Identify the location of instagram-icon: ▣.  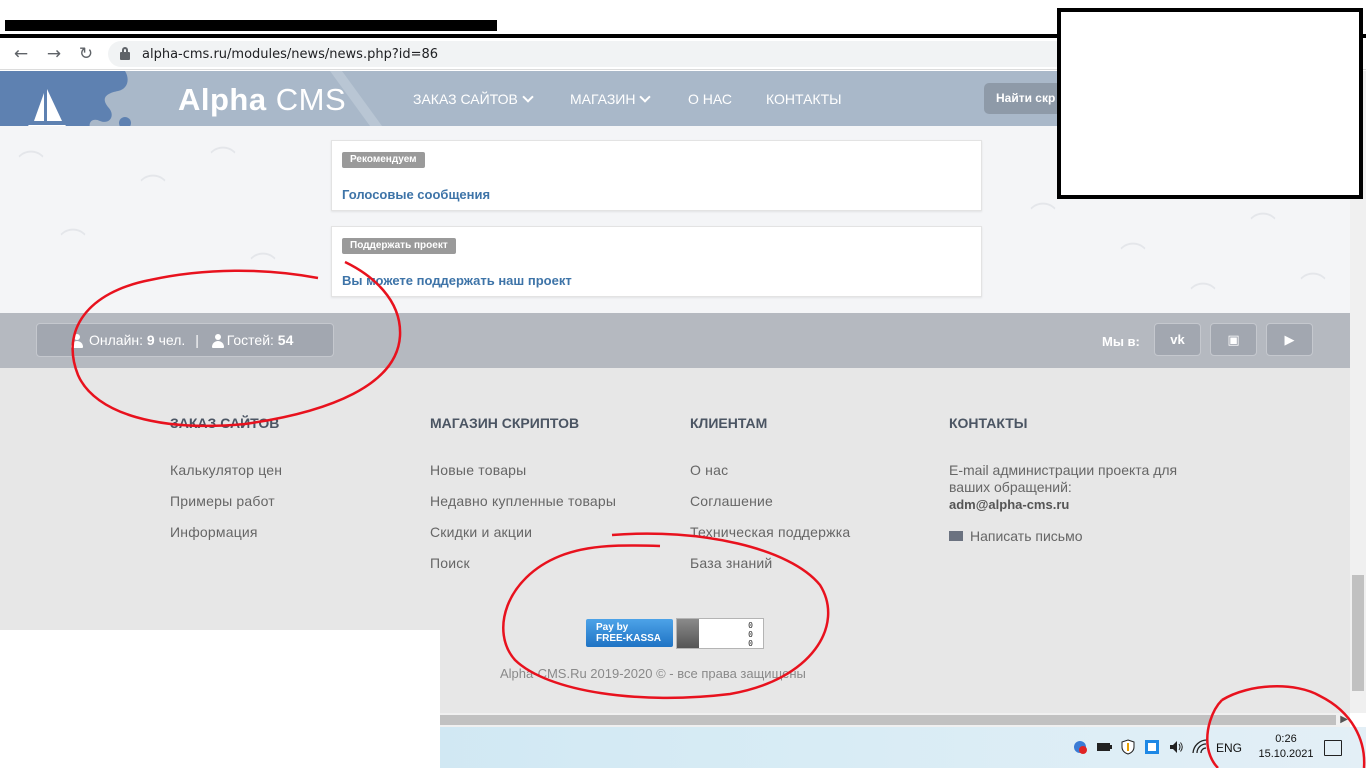
(1233, 339).